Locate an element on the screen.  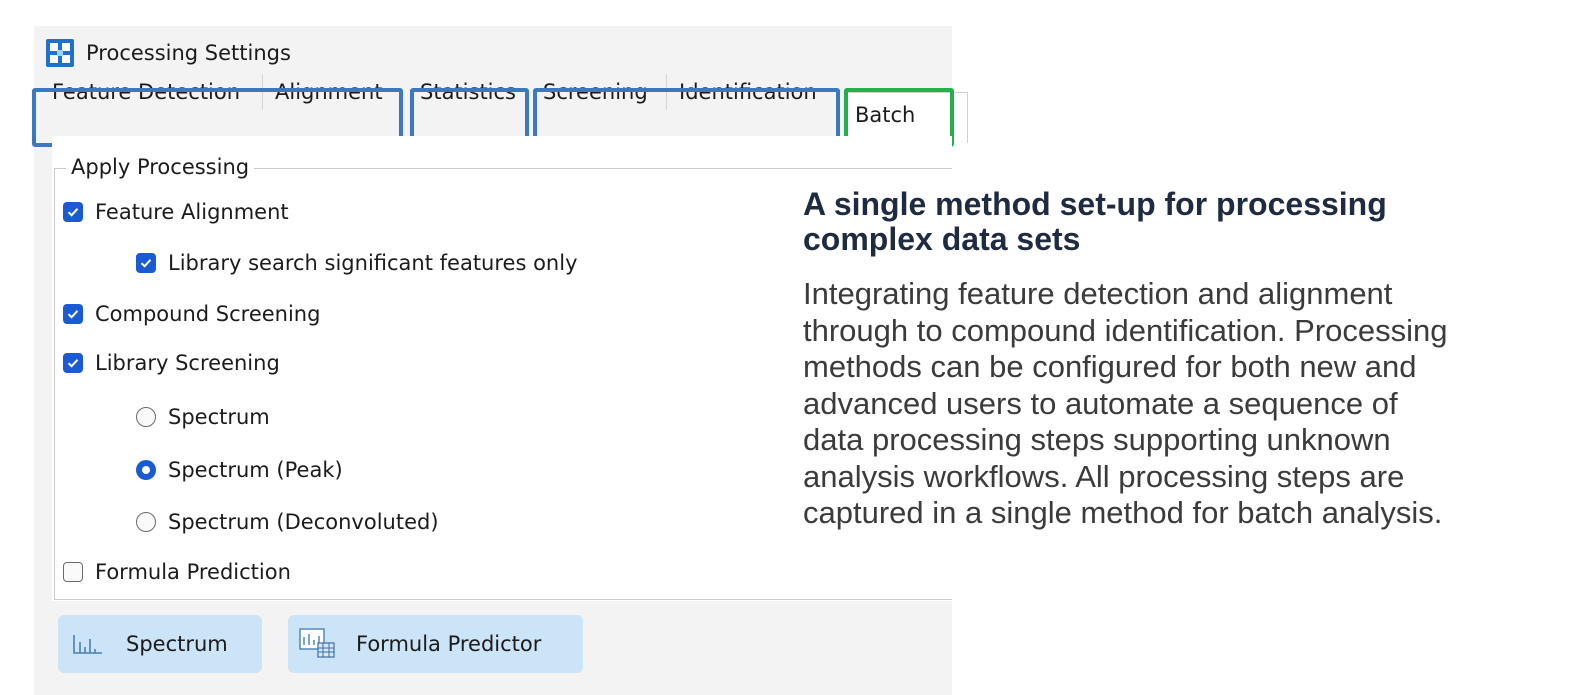
library-search-significant-option: Library search significant features only is located at coordinates (357, 263).